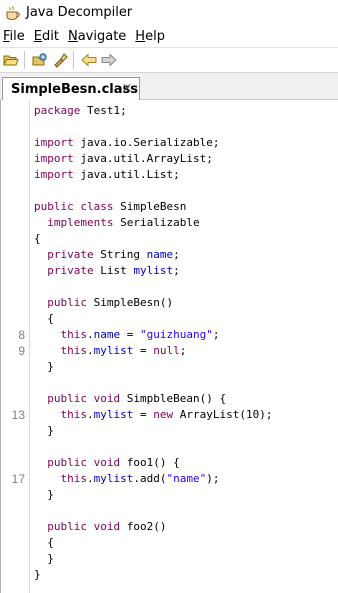 This screenshot has width=338, height=593. I want to click on folder-search-icon, so click(39, 59).